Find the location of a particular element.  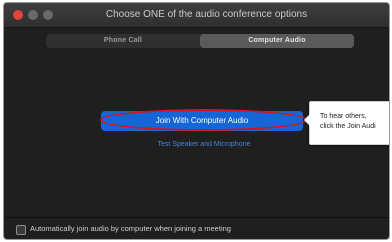

join-computer-audio-button: Join With Computer Audio is located at coordinates (202, 121).